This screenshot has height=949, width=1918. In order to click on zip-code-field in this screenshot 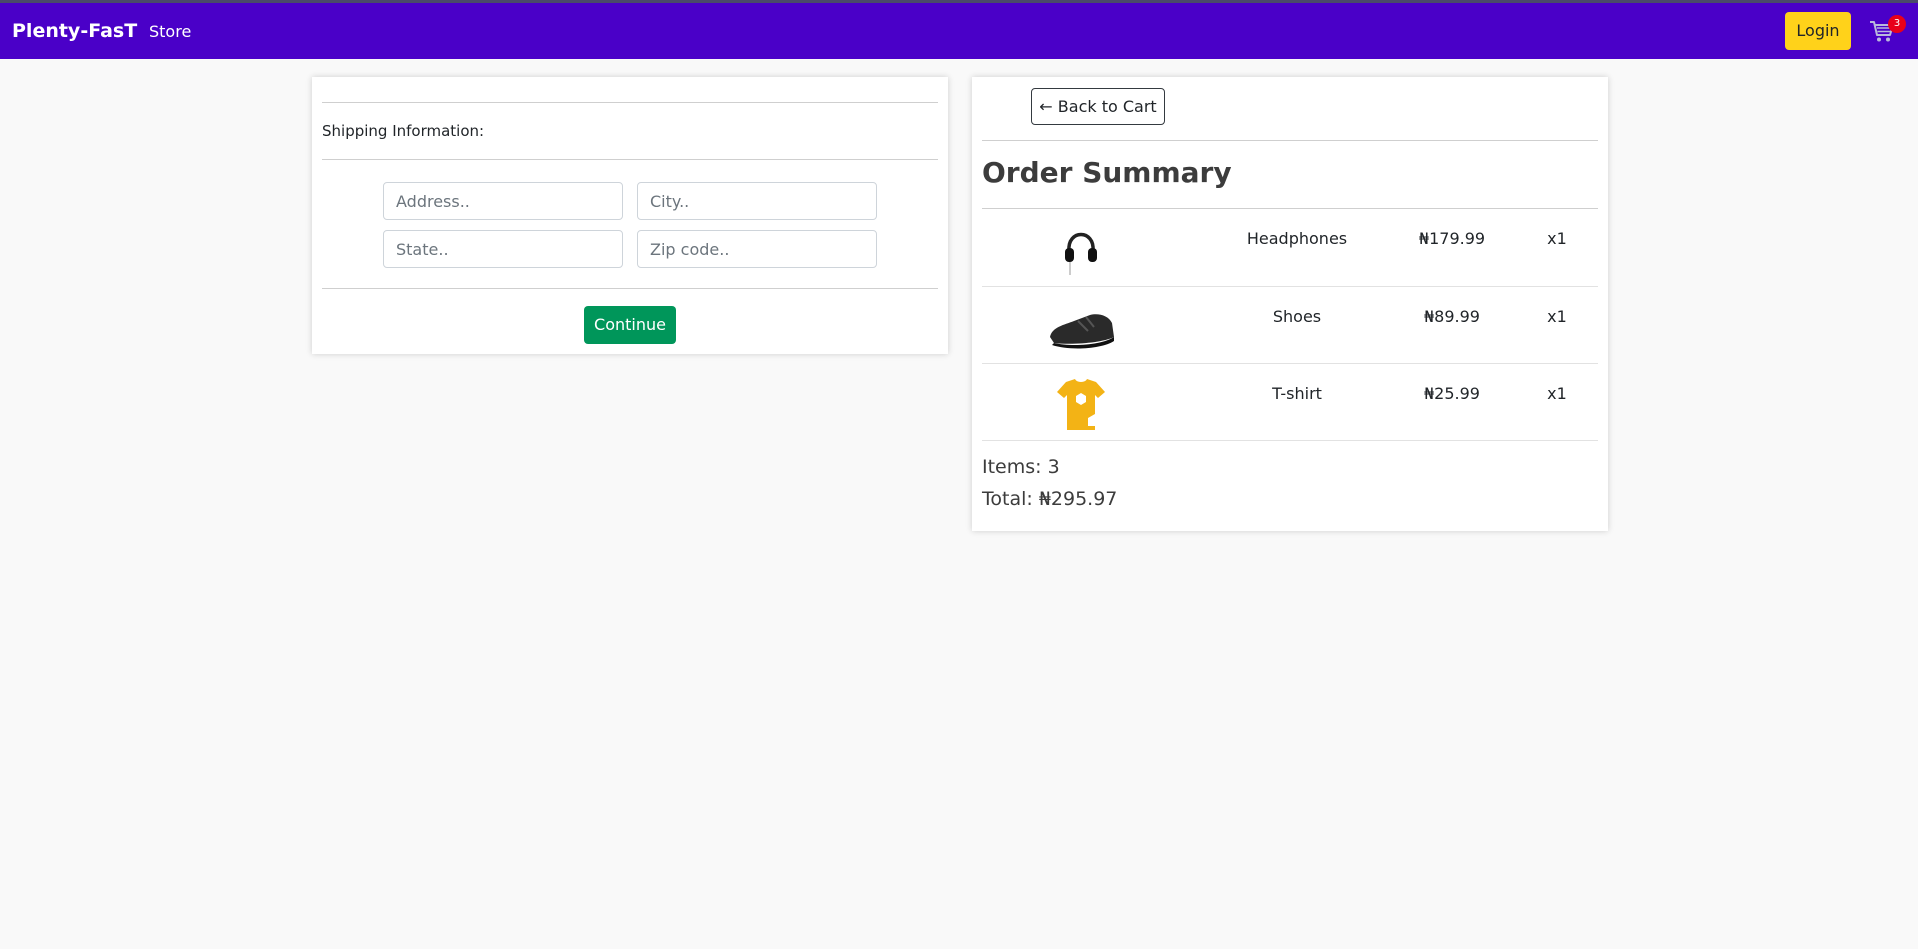, I will do `click(757, 249)`.